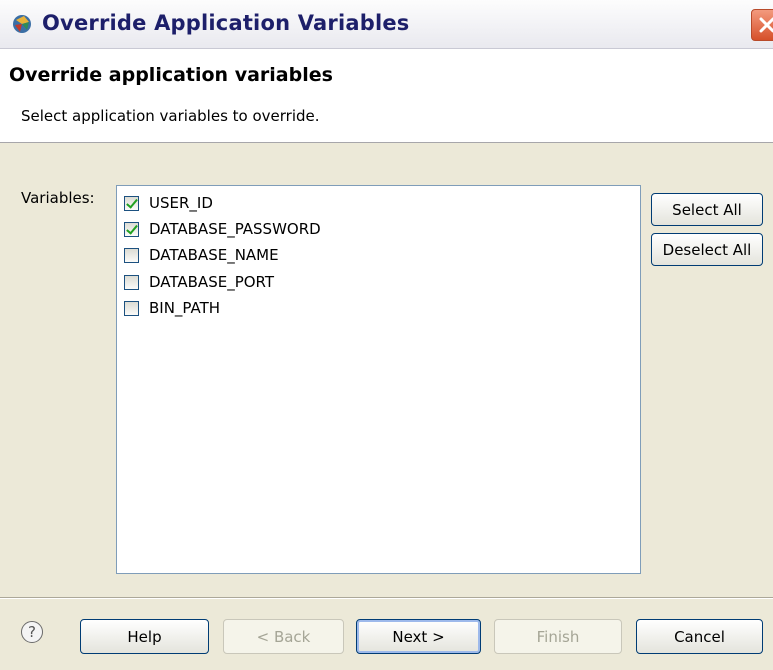  I want to click on page-title: Override application variables, so click(171, 75).